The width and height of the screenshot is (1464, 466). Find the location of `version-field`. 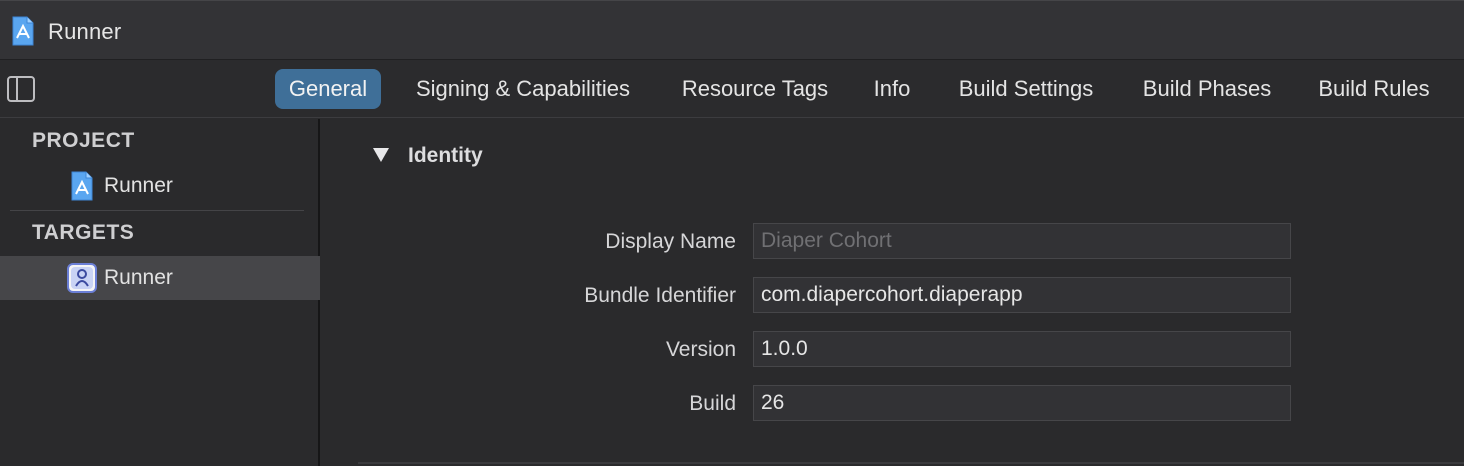

version-field is located at coordinates (1022, 349).